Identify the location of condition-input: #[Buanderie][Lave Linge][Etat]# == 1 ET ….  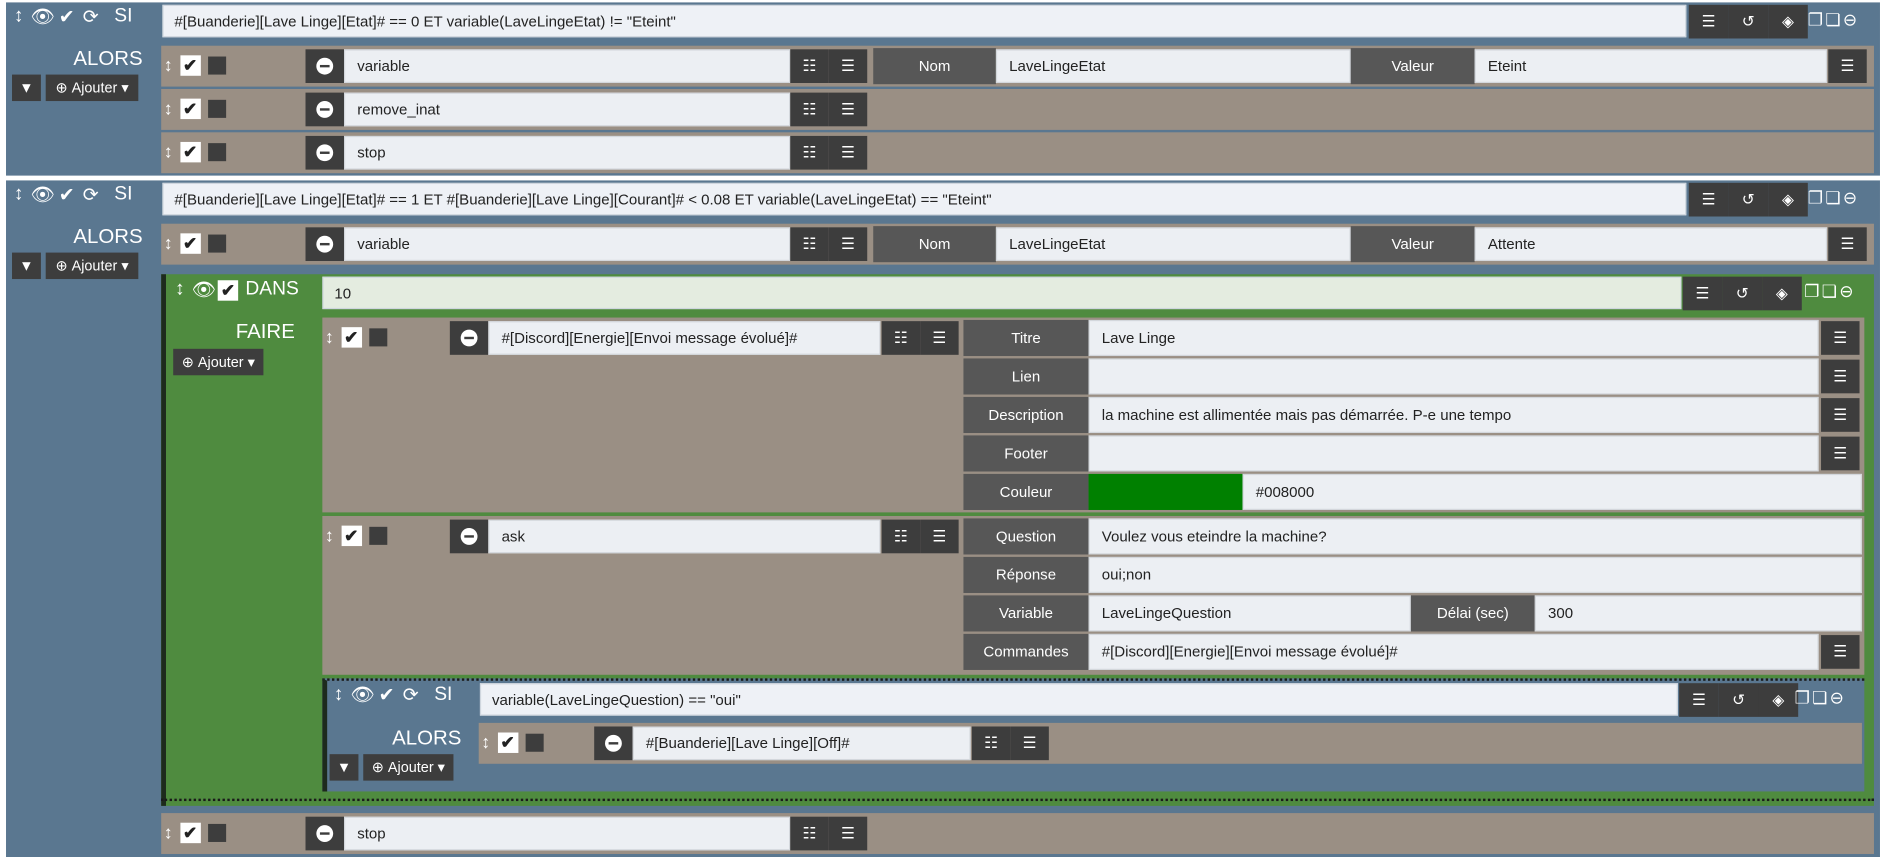
(924, 199).